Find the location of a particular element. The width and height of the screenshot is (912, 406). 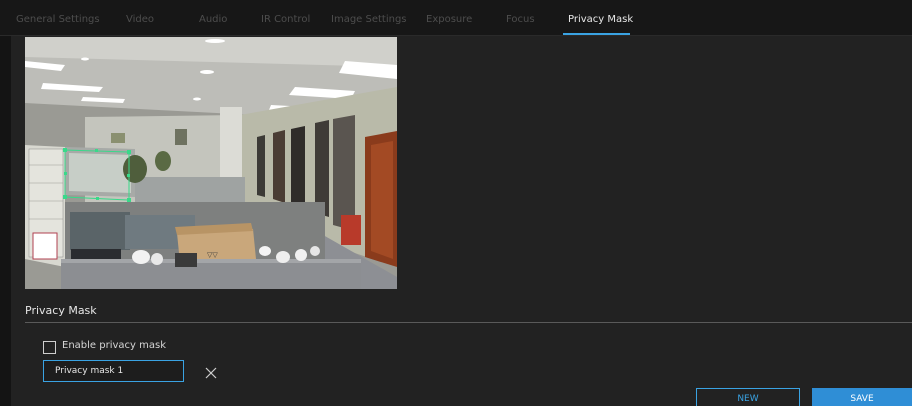

tab-audio: Audio is located at coordinates (213, 18).